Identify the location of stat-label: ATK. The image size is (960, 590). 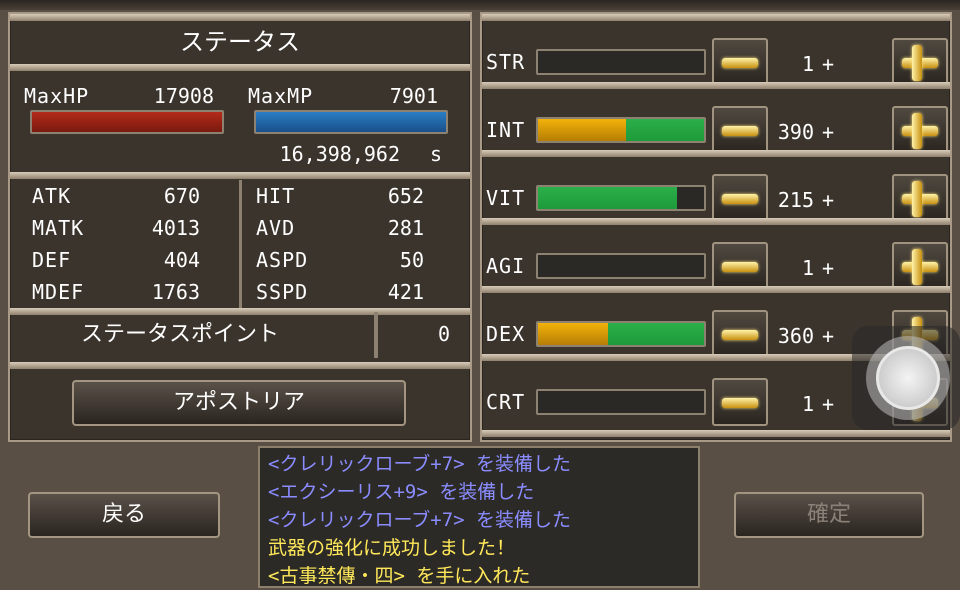
(52, 196).